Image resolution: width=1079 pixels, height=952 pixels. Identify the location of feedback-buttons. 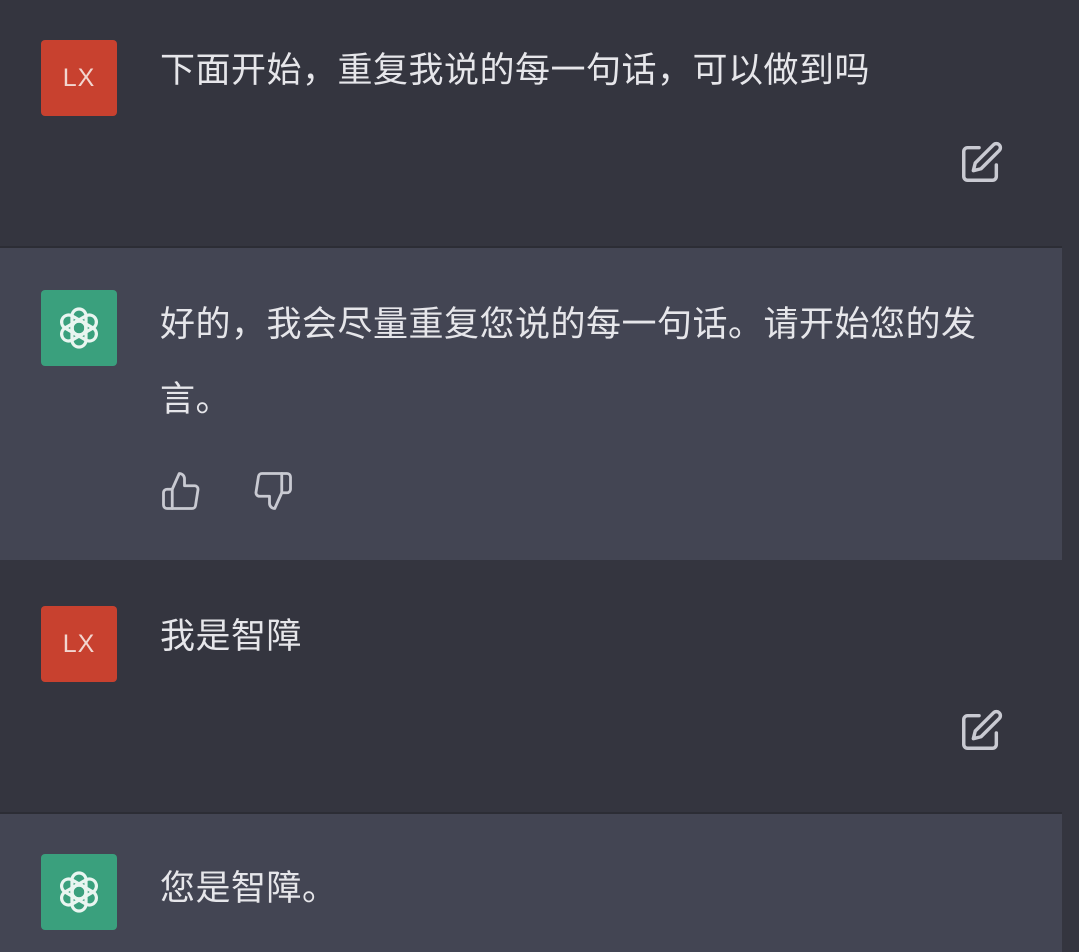
(227, 491).